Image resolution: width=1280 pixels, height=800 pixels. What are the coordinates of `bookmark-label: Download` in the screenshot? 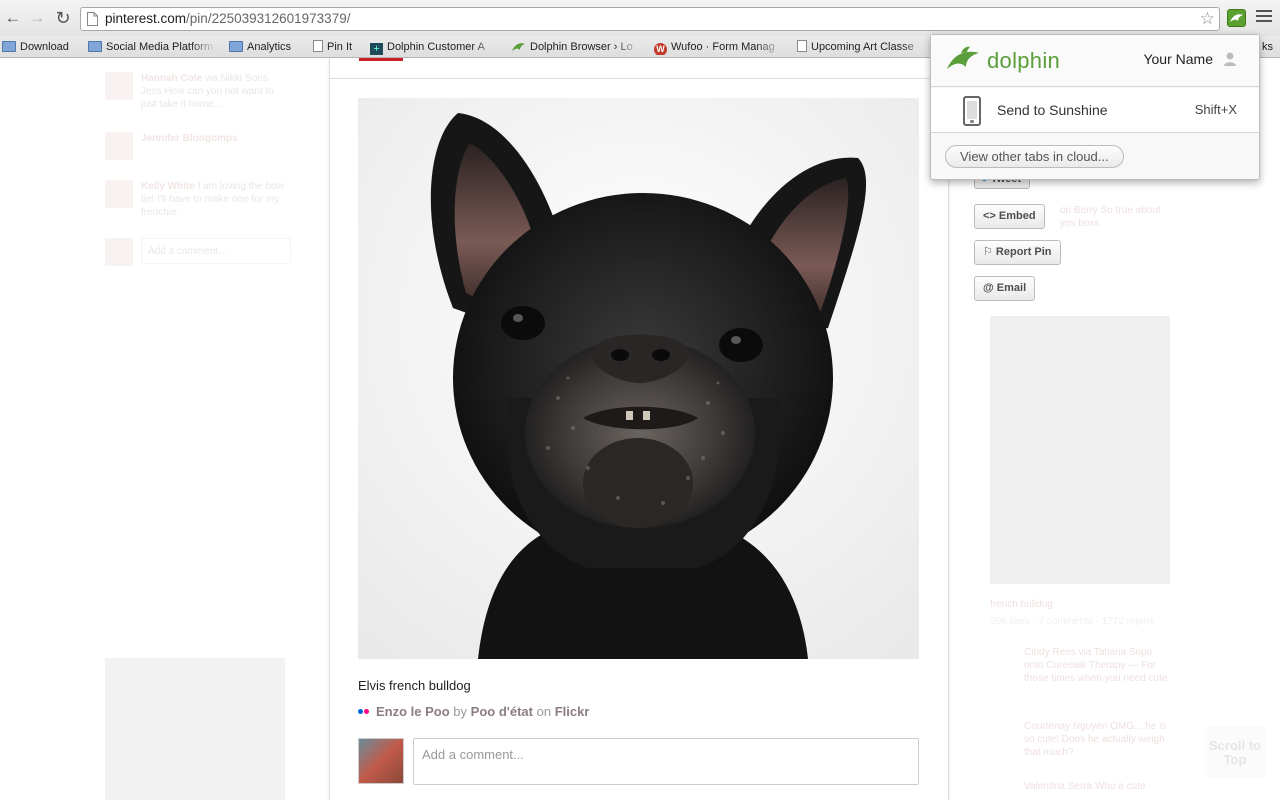 It's located at (44, 47).